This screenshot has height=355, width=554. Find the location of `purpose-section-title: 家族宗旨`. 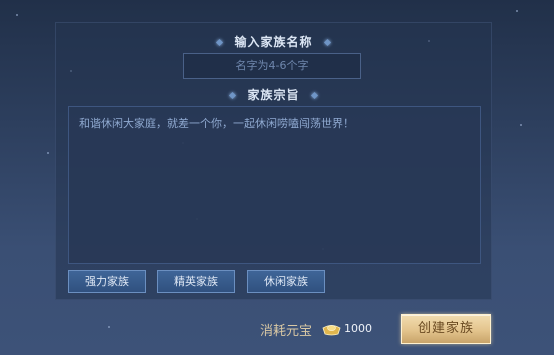

purpose-section-title: 家族宗旨 is located at coordinates (273, 94).